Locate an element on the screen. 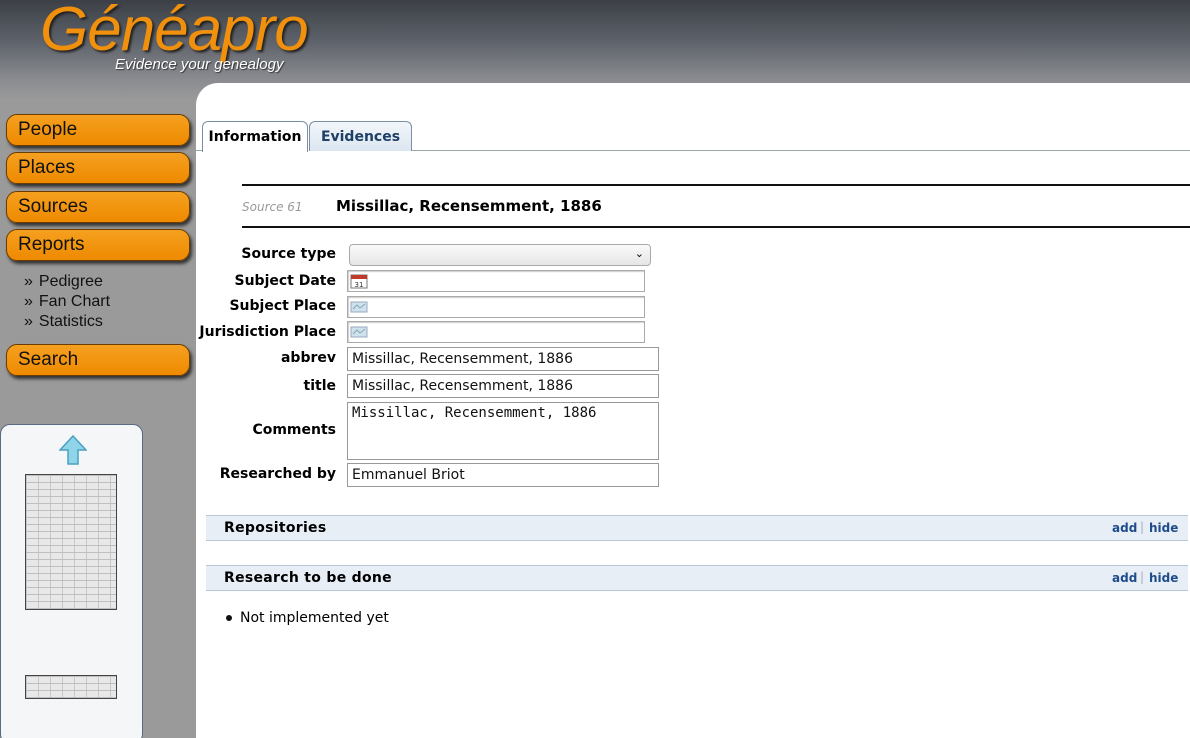 Image resolution: width=1190 pixels, height=738 pixels. repositories-hide-link: hide is located at coordinates (1163, 528).